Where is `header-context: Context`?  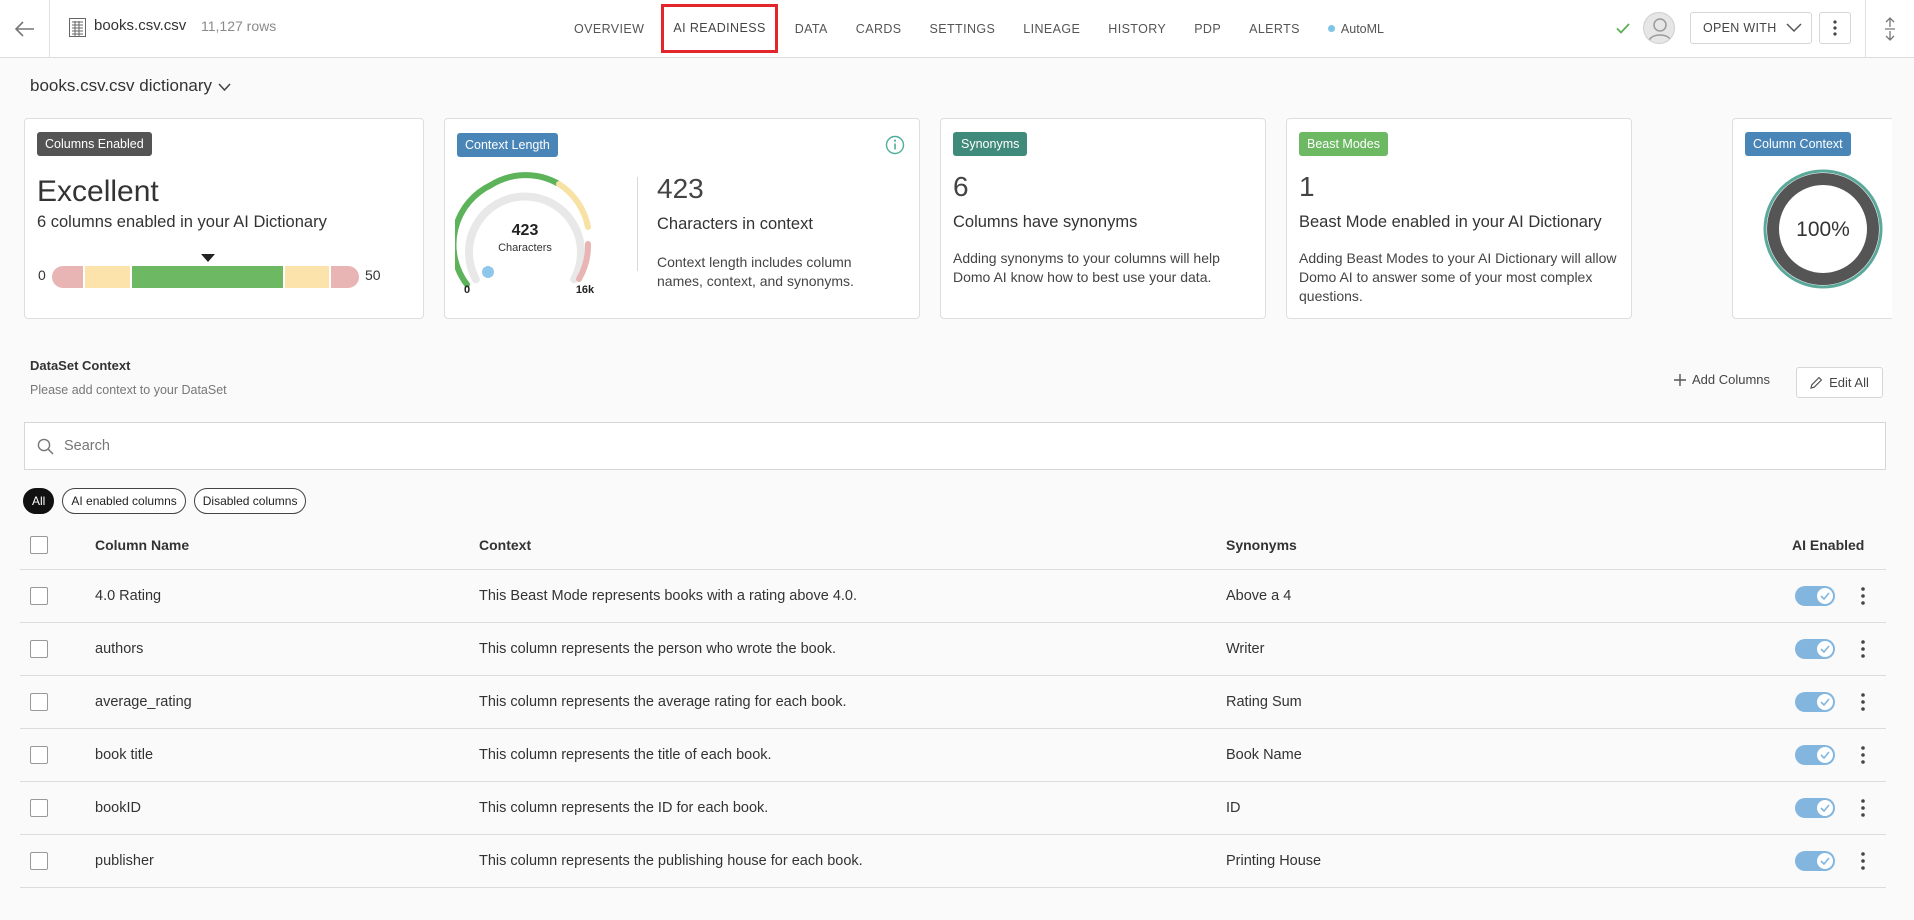
header-context: Context is located at coordinates (505, 545).